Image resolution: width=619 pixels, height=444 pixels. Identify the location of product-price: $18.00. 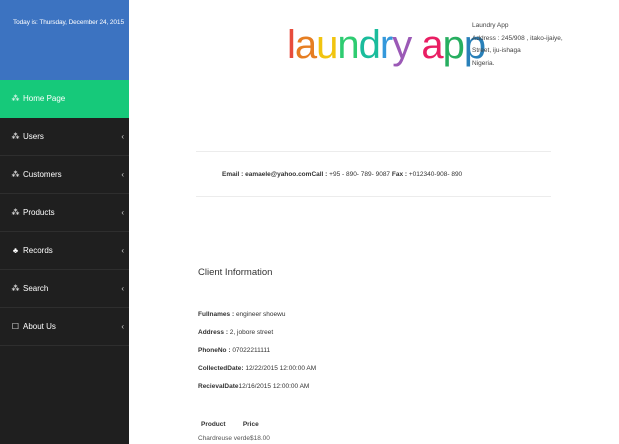
(260, 438).